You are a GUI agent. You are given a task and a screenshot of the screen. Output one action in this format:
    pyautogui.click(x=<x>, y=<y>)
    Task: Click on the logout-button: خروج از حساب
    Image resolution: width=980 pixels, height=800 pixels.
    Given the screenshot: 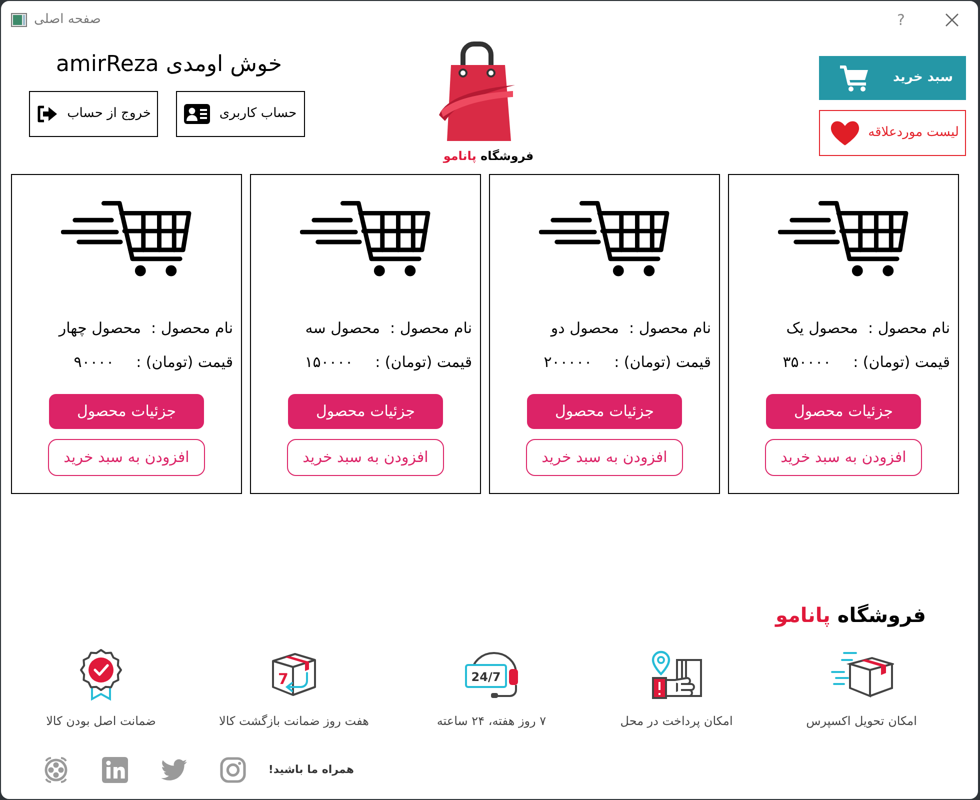 What is the action you would take?
    pyautogui.click(x=93, y=114)
    